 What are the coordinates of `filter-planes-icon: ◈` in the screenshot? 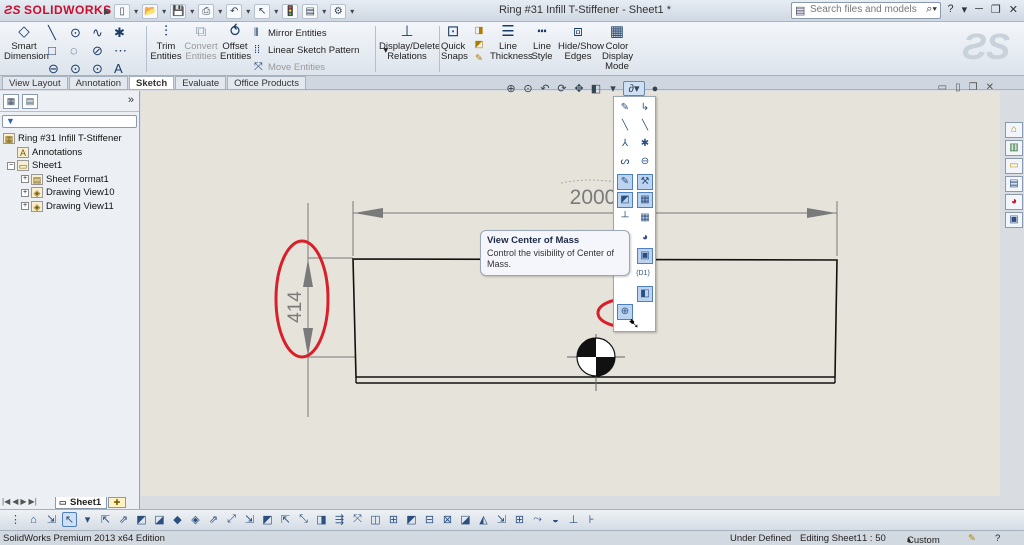 It's located at (195, 519).